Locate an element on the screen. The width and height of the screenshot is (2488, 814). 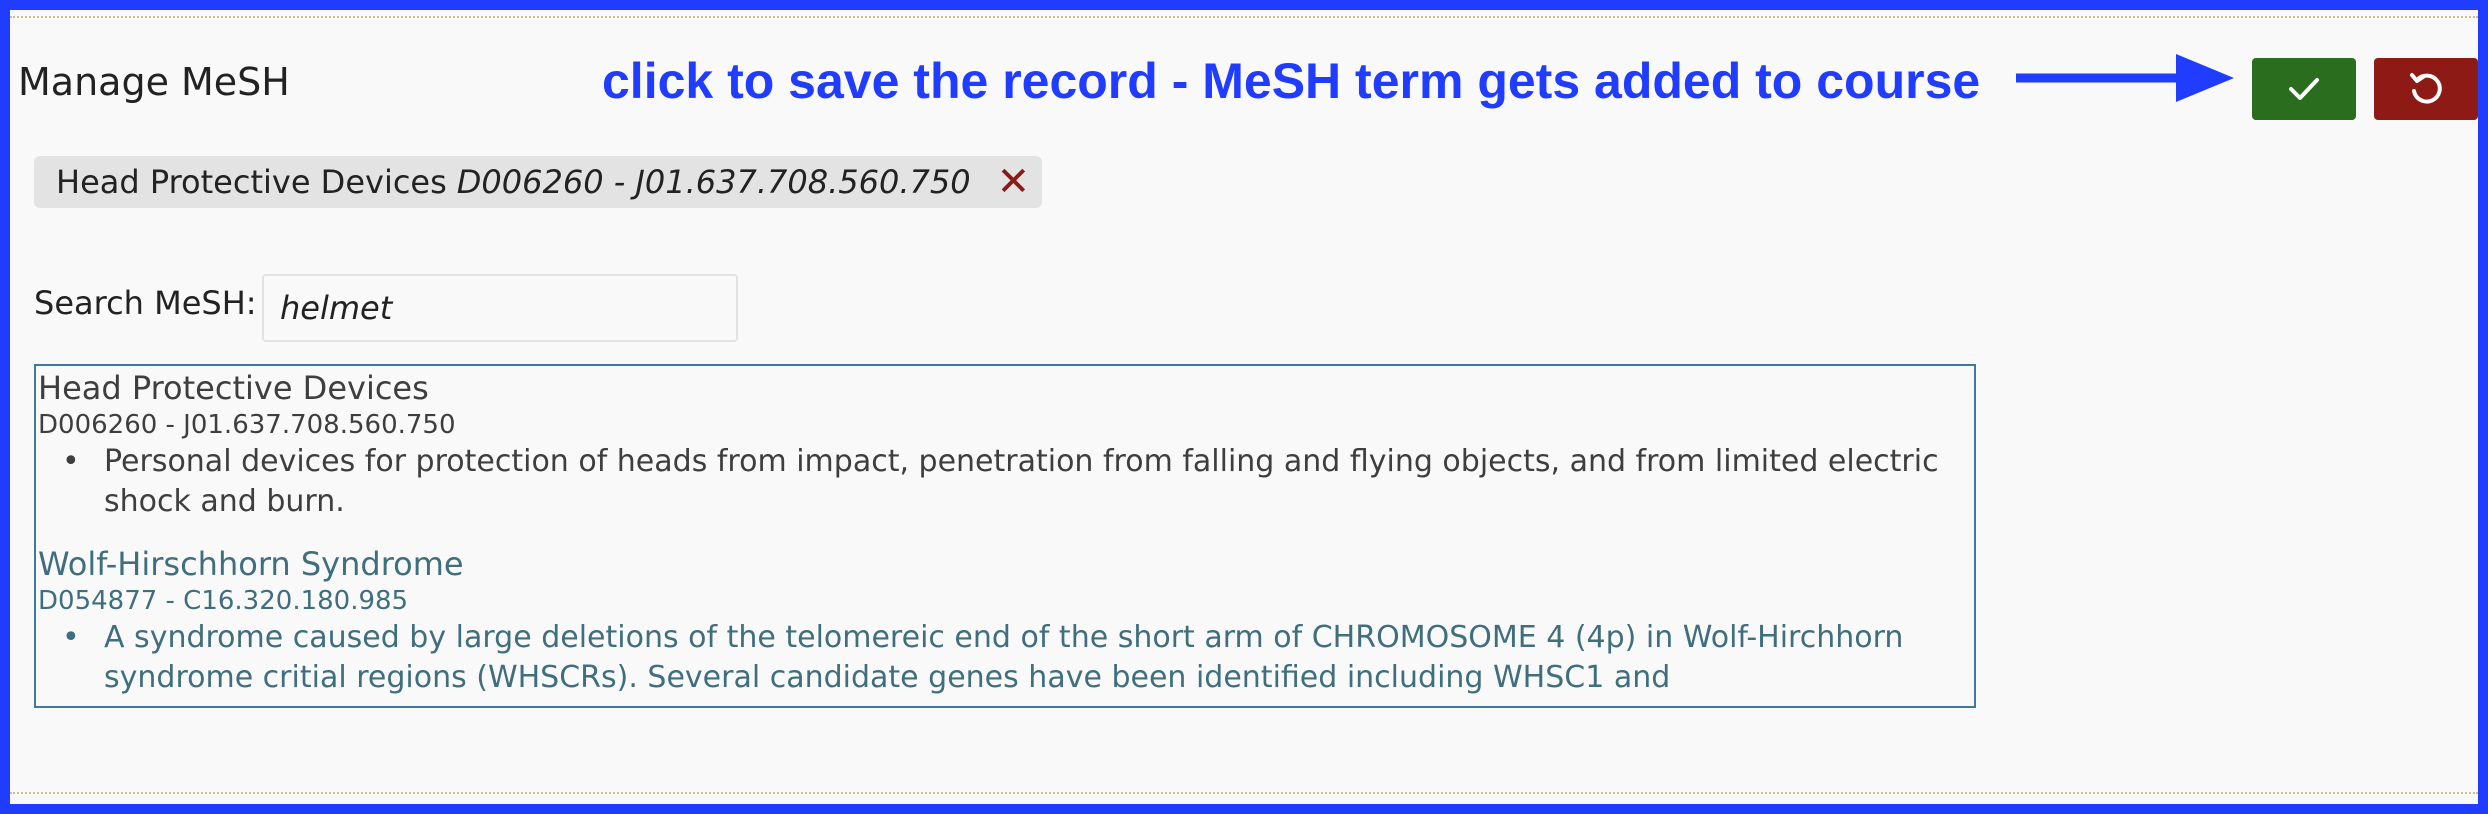
result-title: Head Protective Devices is located at coordinates (233, 388).